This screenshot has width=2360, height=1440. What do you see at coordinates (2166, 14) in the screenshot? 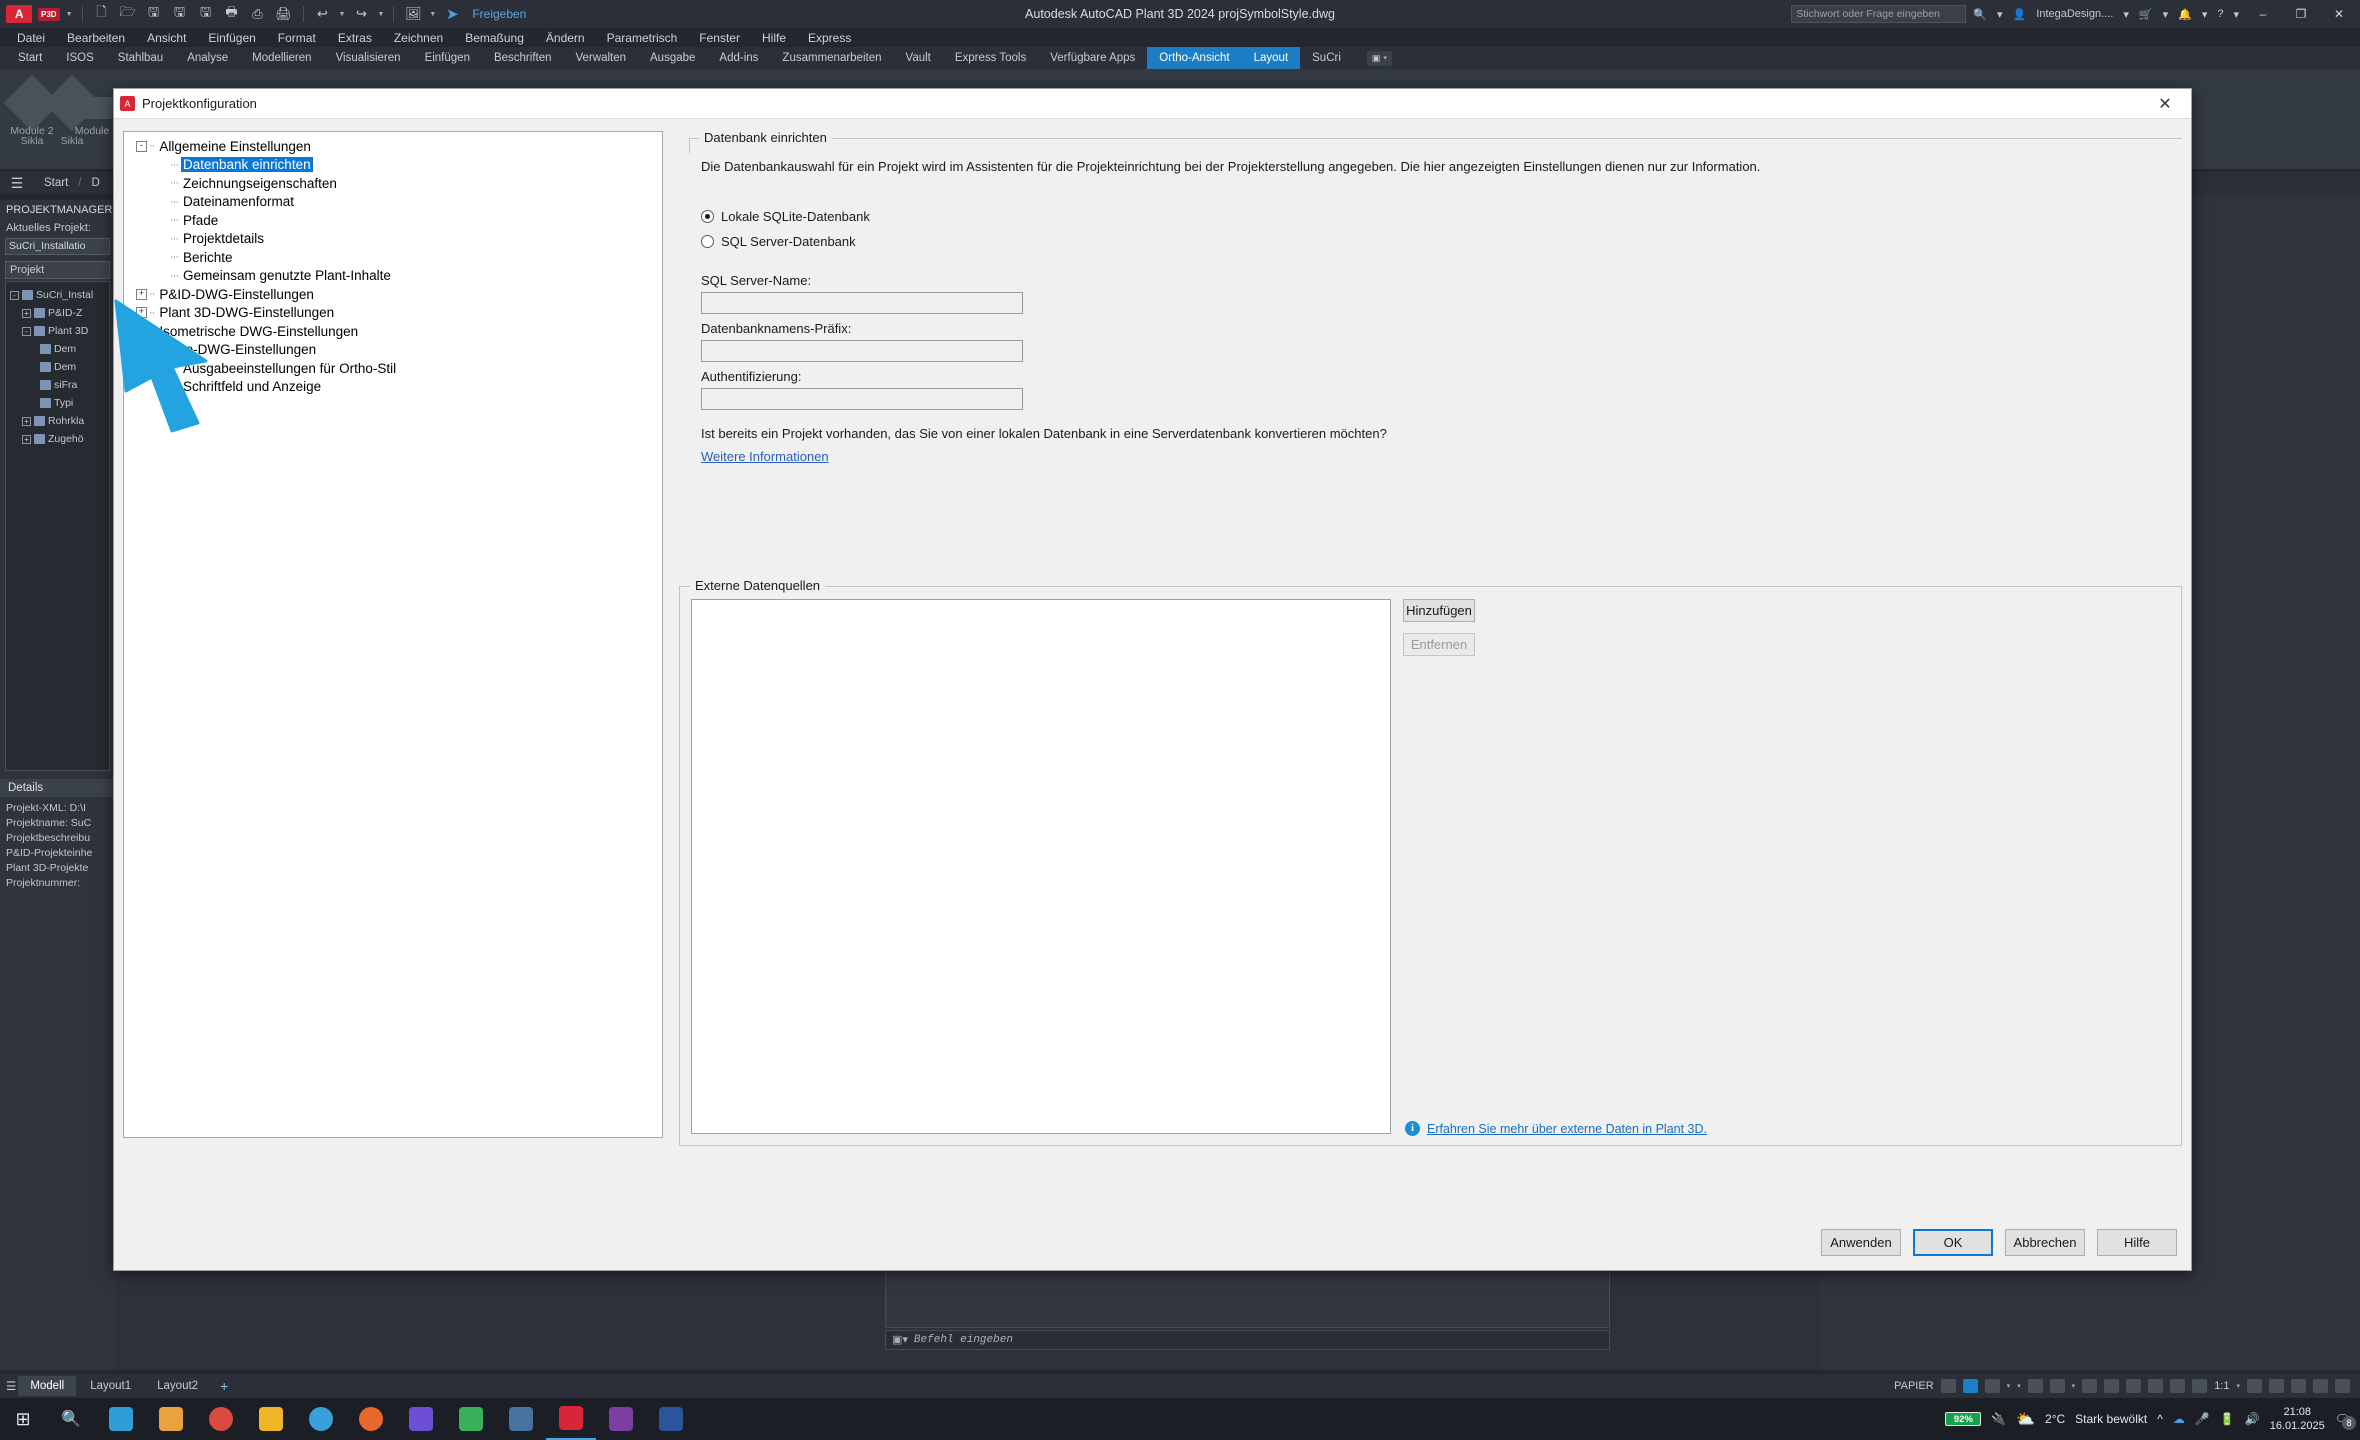
I see `cart-caret-icon: ▾` at bounding box center [2166, 14].